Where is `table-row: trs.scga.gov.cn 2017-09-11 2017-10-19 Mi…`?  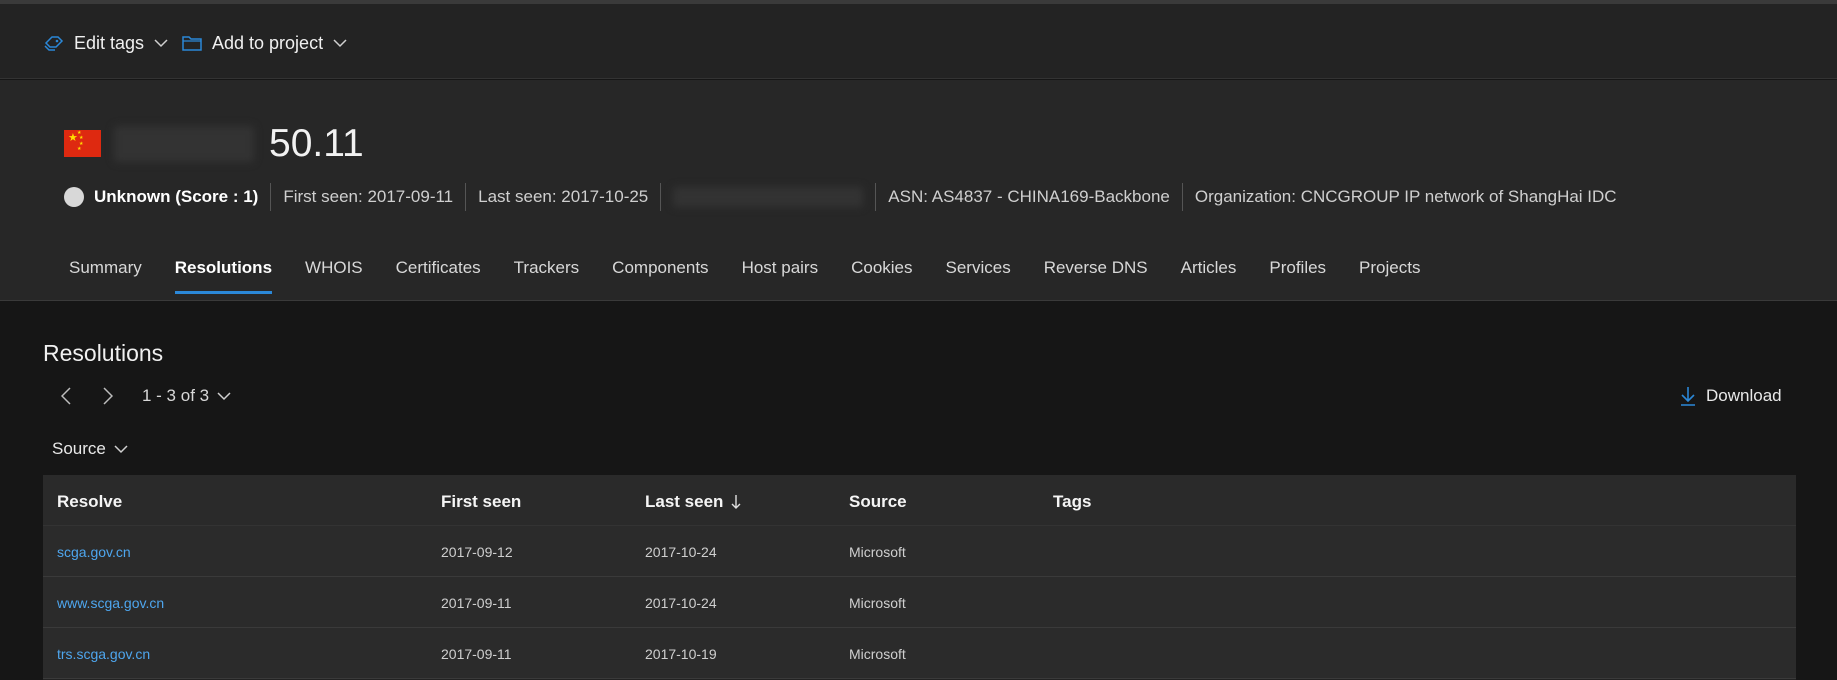
table-row: trs.scga.gov.cn 2017-09-11 2017-10-19 Mi… is located at coordinates (919, 653).